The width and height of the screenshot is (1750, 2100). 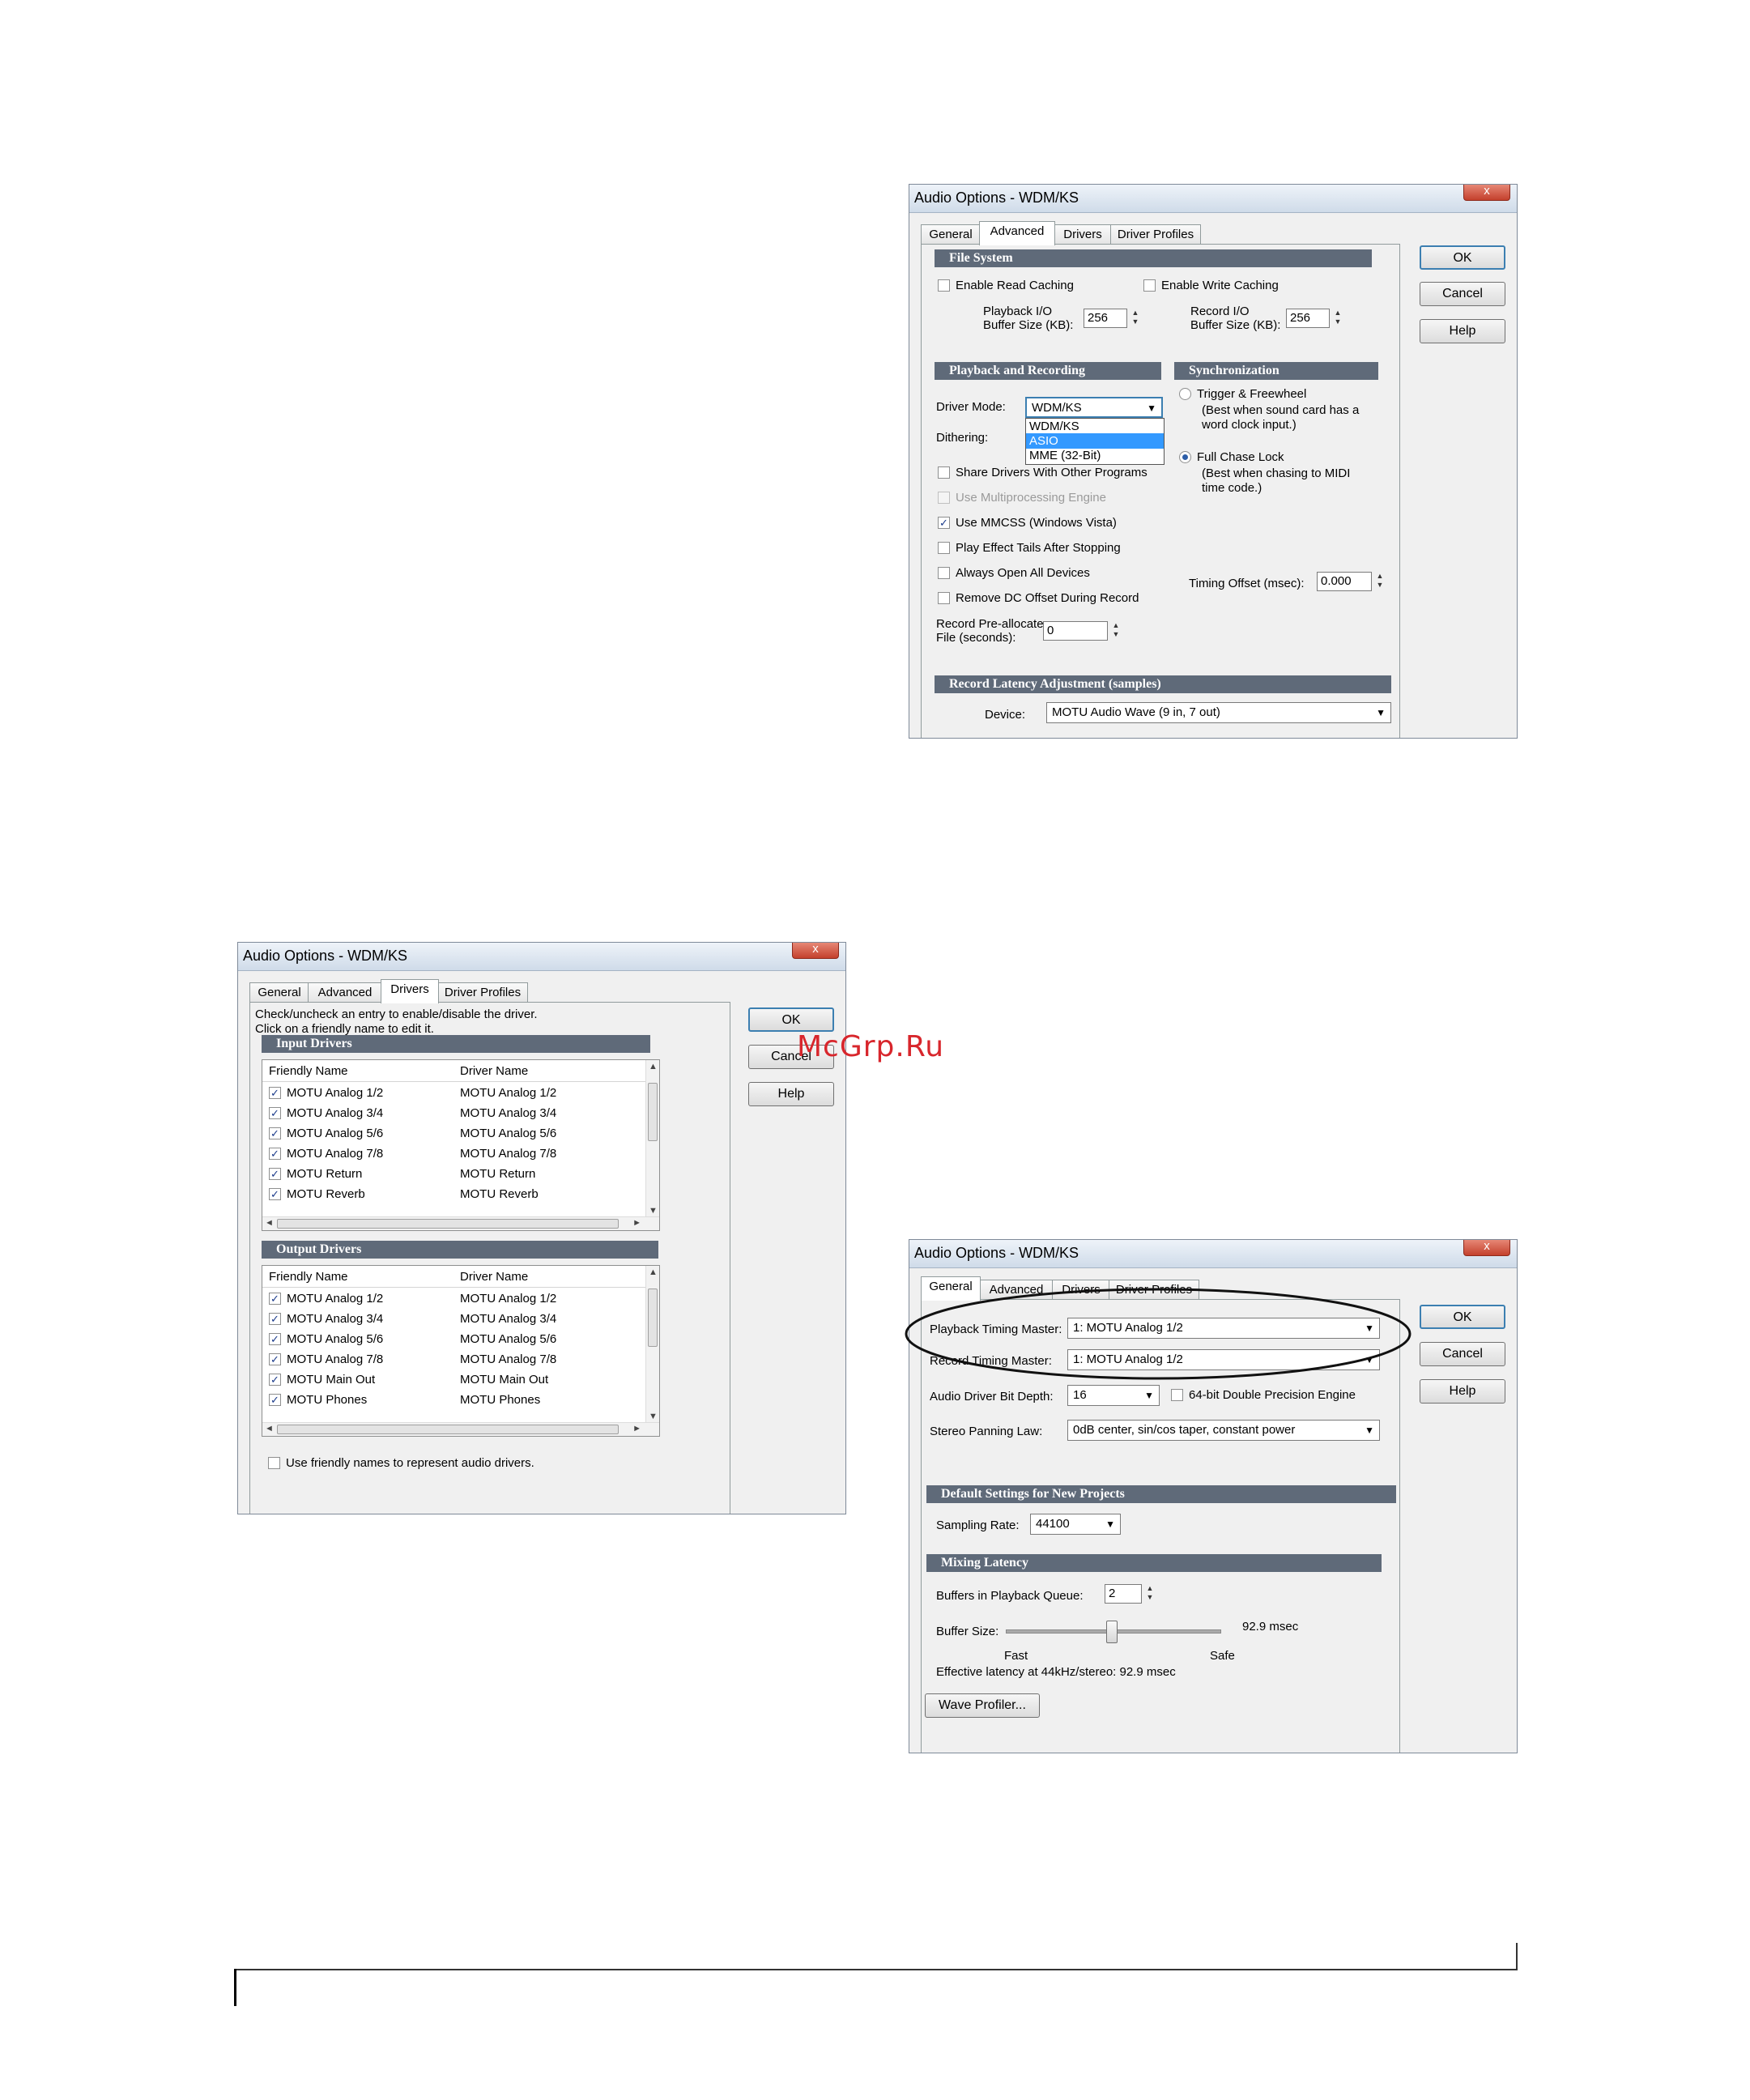 What do you see at coordinates (1043, 441) in the screenshot?
I see `option-asio: ASIO` at bounding box center [1043, 441].